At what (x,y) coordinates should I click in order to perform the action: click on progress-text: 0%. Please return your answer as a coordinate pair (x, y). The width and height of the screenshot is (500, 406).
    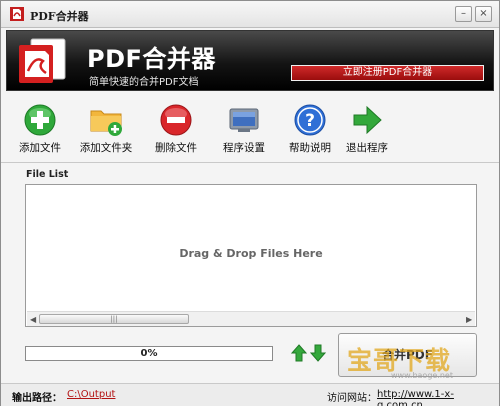
    Looking at the image, I should click on (149, 353).